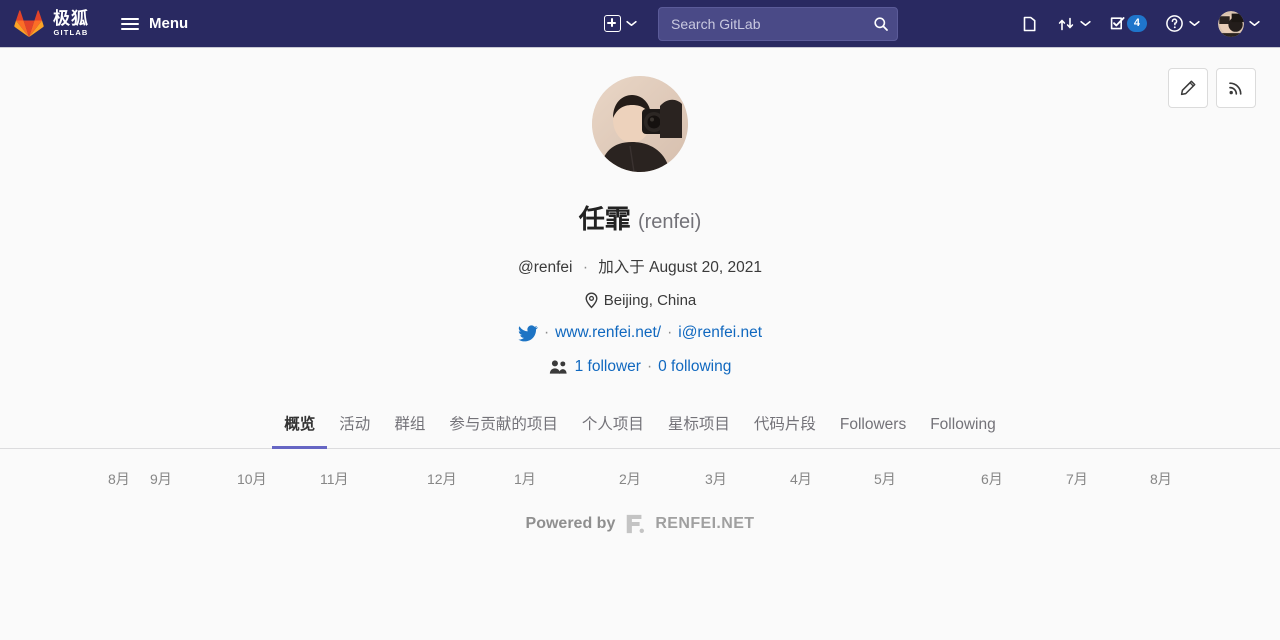 The image size is (1280, 640). Describe the element at coordinates (334, 479) in the screenshot. I see `calendar-month-label: 11月` at that location.